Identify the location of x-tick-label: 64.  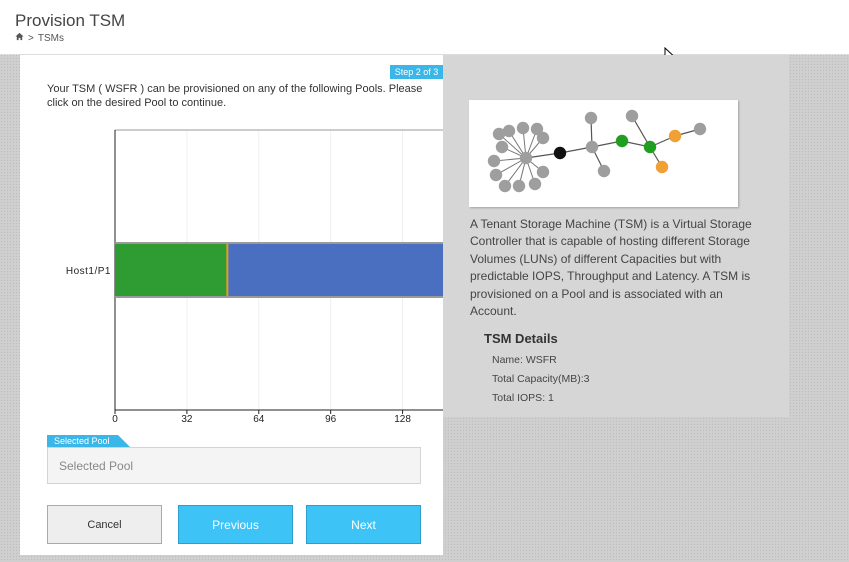
(259, 419).